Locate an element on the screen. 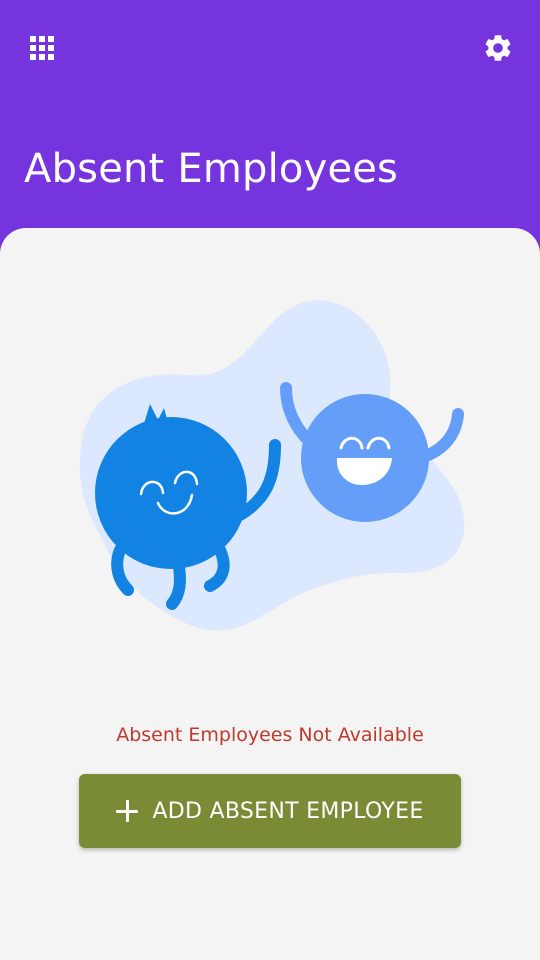 The width and height of the screenshot is (540, 960). apps-menu-button is located at coordinates (42, 48).